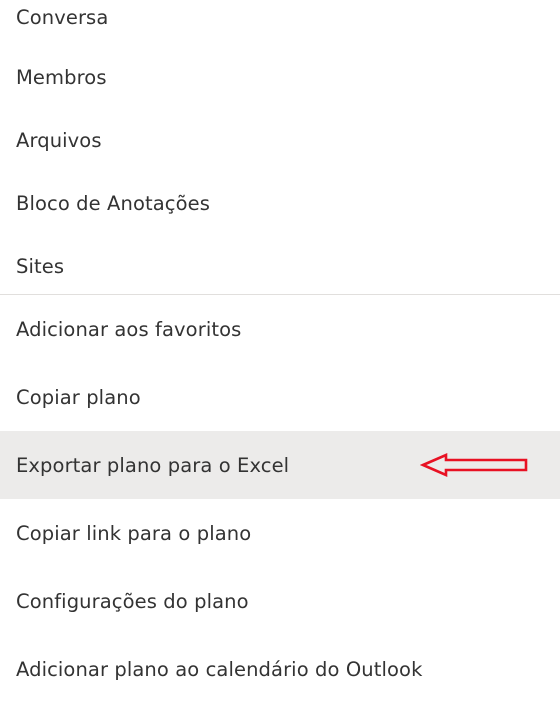  Describe the element at coordinates (62, 17) in the screenshot. I see `menu-item-label: Conversa` at that location.